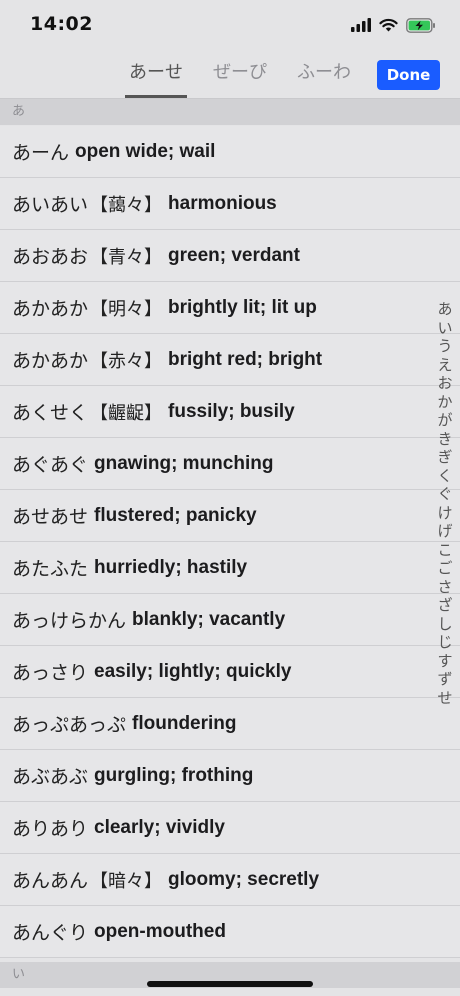  Describe the element at coordinates (175, 515) in the screenshot. I see `entry-meaning: flustered; panicky` at that location.